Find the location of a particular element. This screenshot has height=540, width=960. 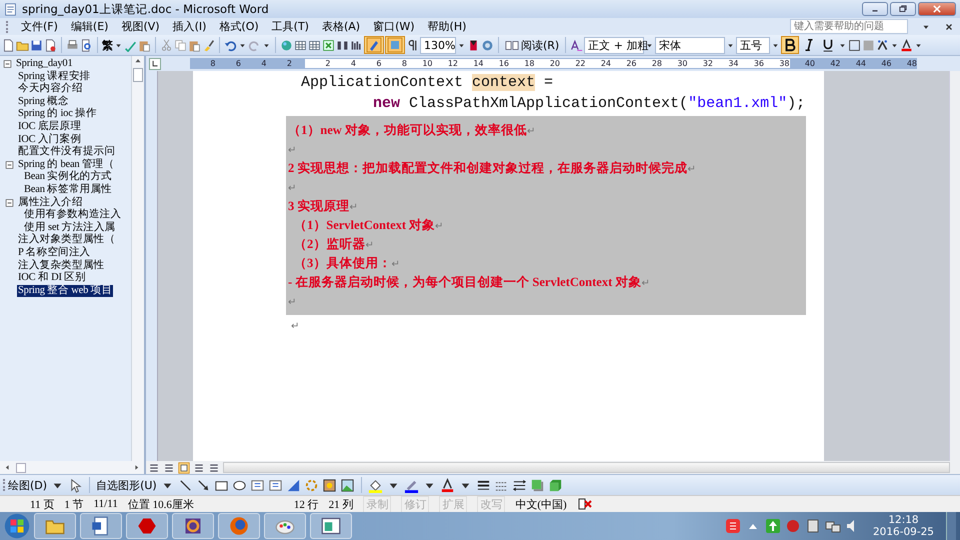

zoom-field: 130% is located at coordinates (438, 45).